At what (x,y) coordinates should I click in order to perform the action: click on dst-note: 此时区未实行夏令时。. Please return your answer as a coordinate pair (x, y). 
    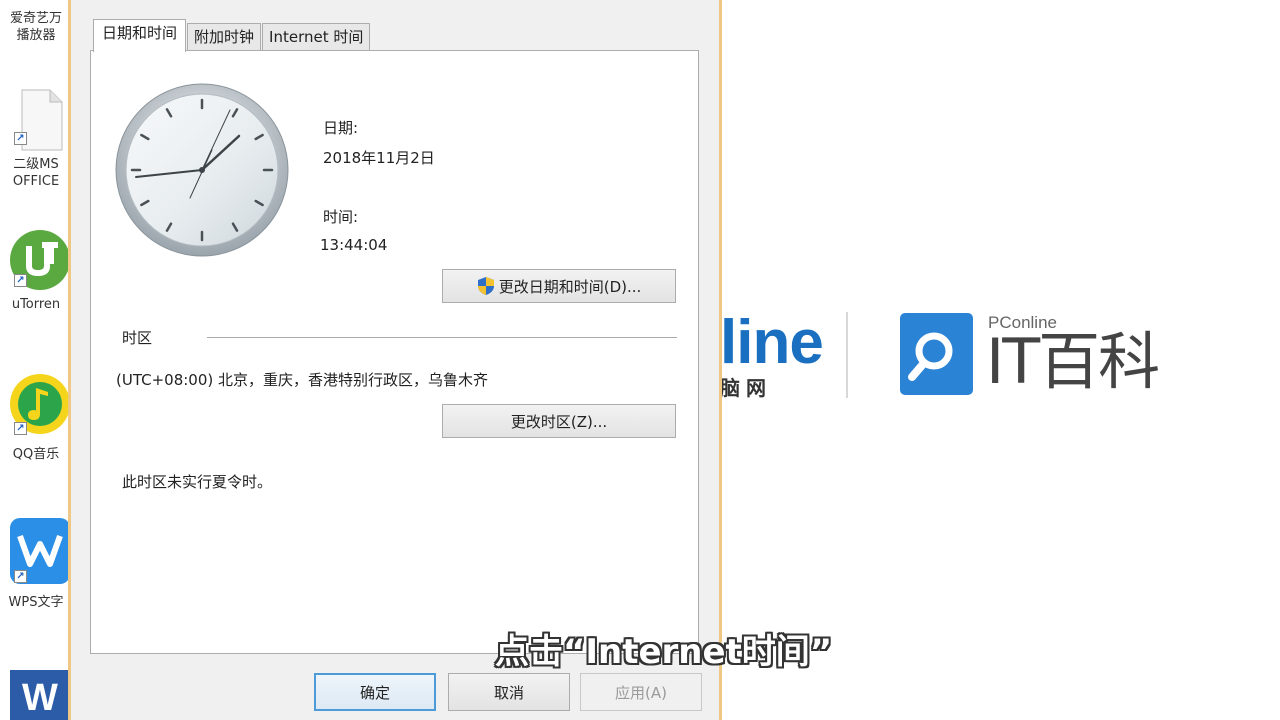
    Looking at the image, I should click on (197, 482).